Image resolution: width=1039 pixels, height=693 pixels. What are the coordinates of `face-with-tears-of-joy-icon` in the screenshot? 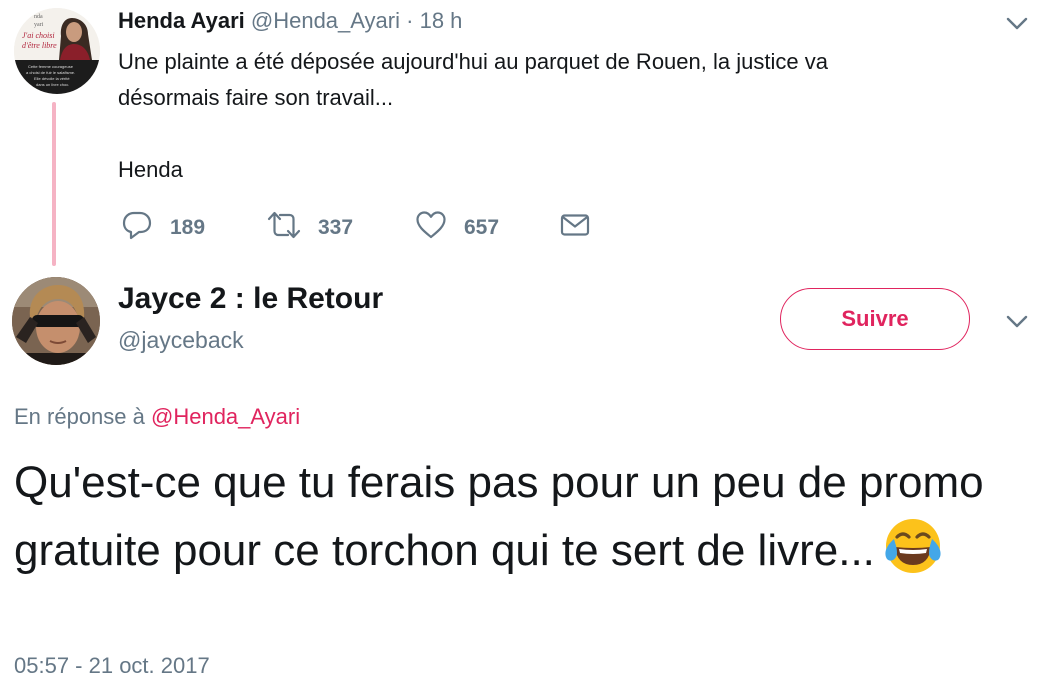 It's located at (913, 545).